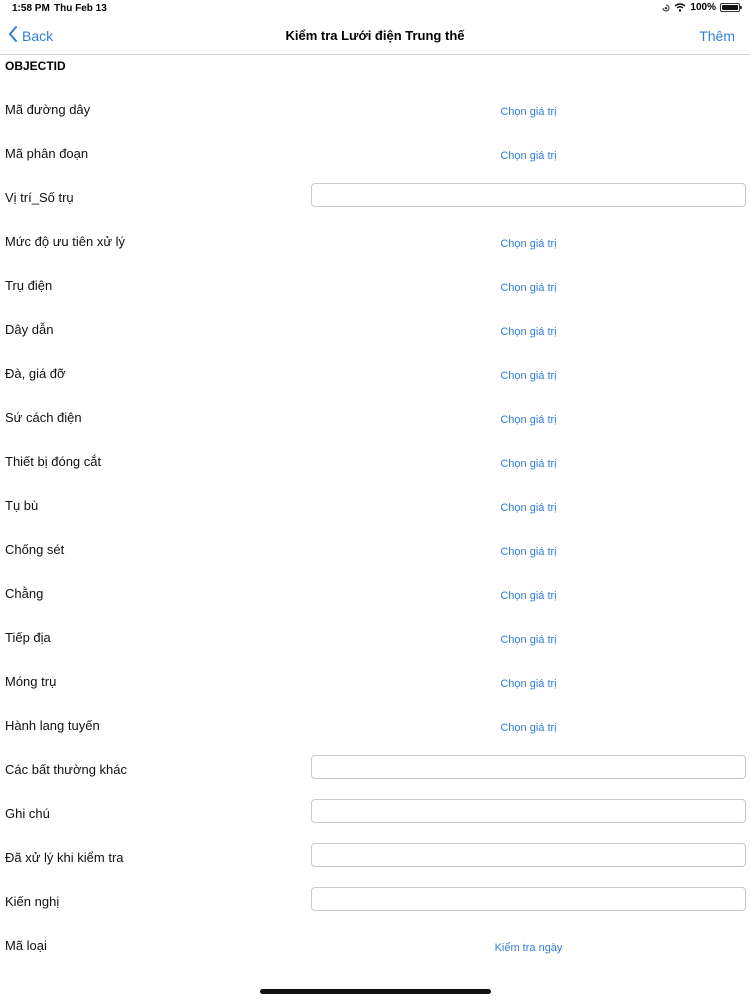  Describe the element at coordinates (375, 344) in the screenshot. I see `form-row: Dây dẫn Chọn giá trị` at that location.